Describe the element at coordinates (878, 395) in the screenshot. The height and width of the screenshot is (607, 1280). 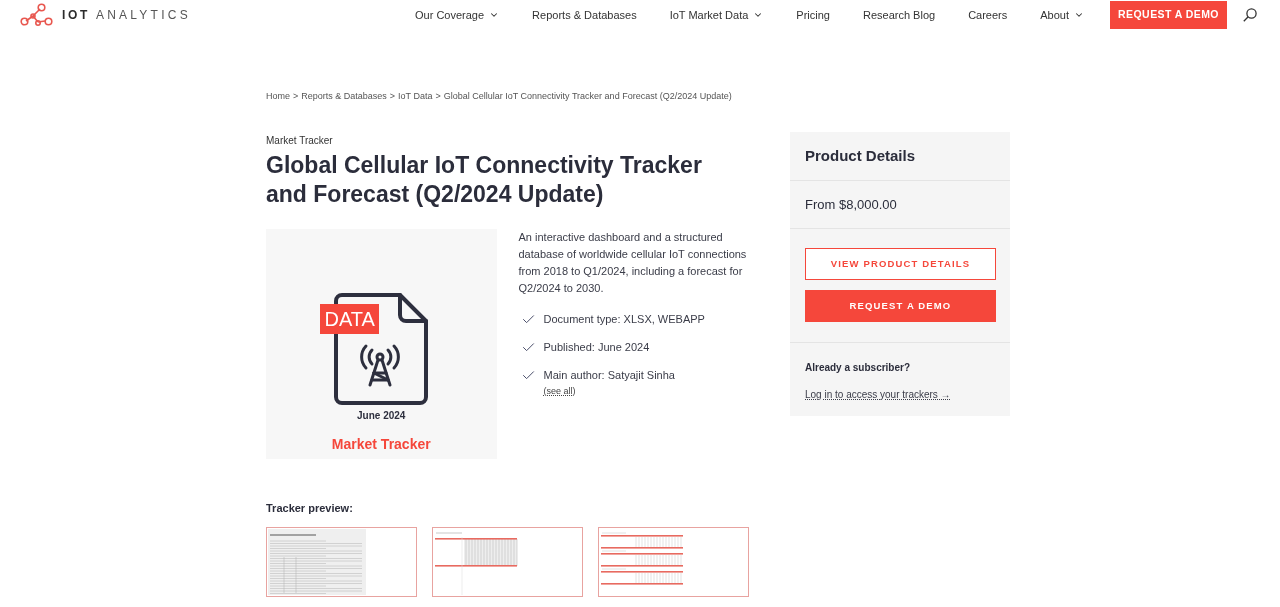
I see `login-link: Log in to access your trackers →` at that location.